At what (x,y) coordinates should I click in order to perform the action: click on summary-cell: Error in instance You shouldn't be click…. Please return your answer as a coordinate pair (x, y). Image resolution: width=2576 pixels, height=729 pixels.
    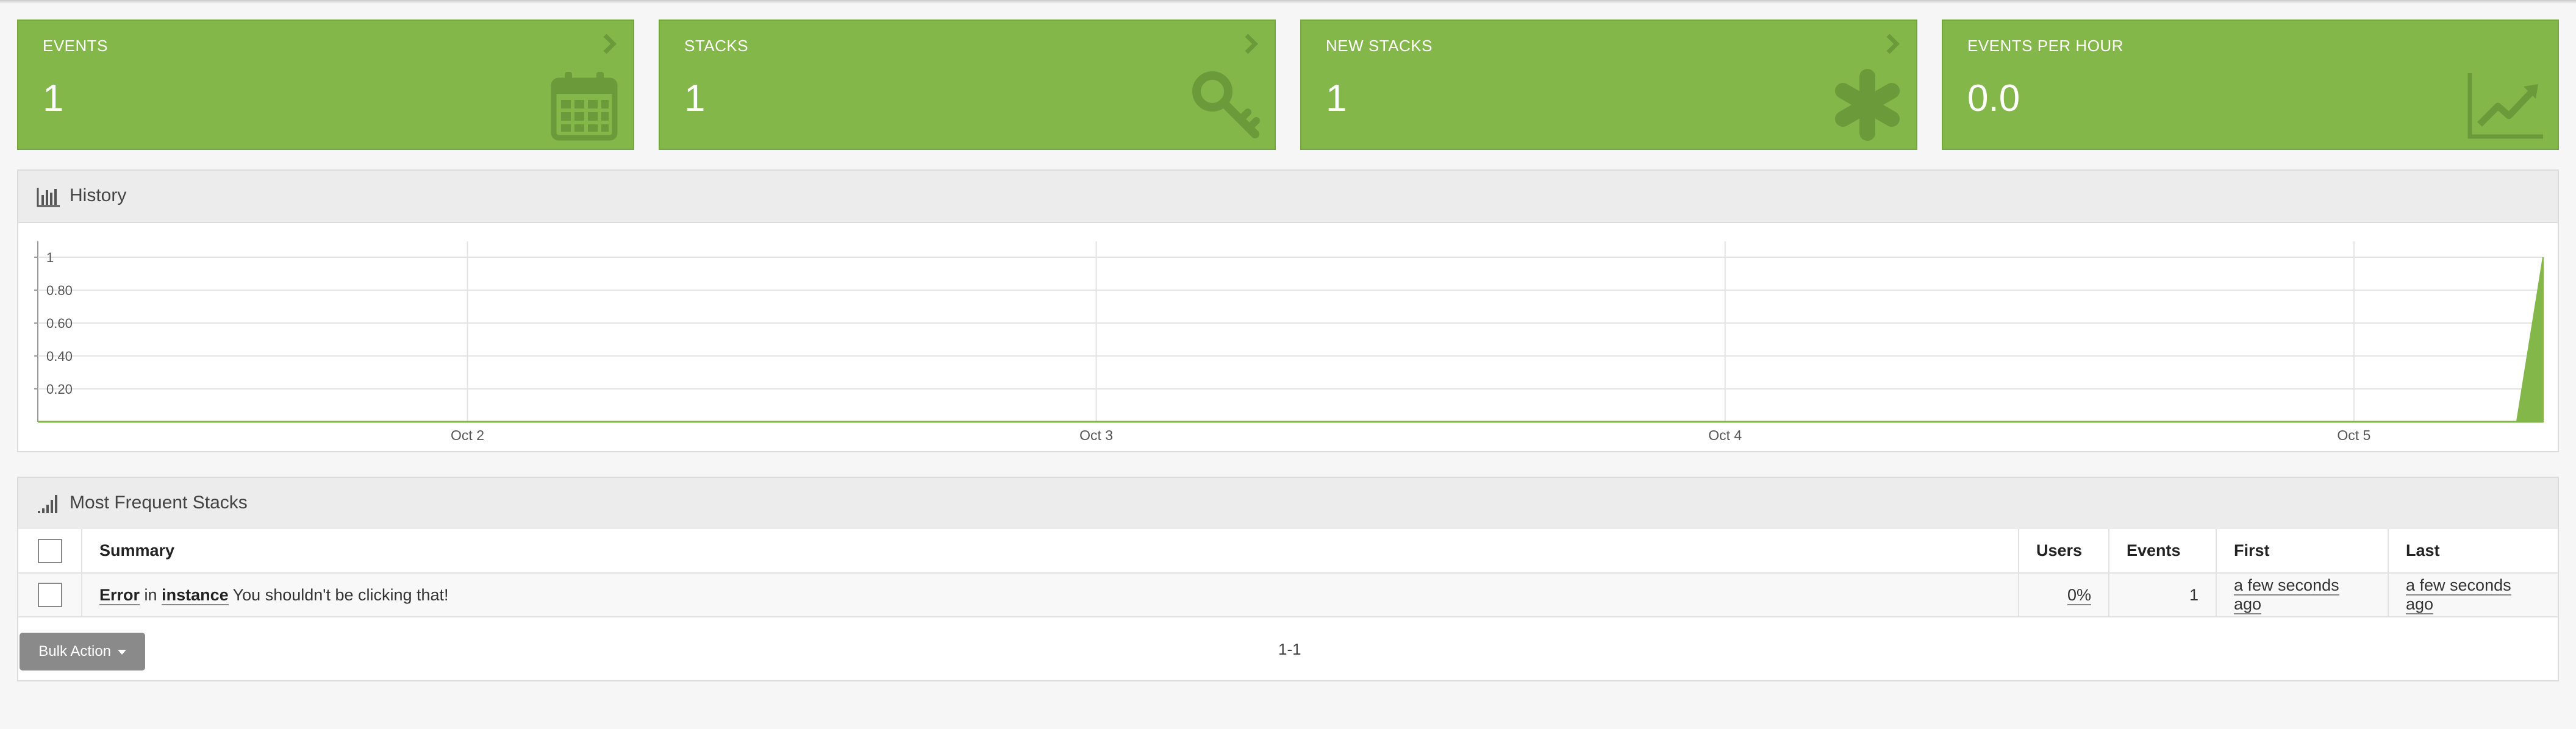
    Looking at the image, I should click on (1050, 594).